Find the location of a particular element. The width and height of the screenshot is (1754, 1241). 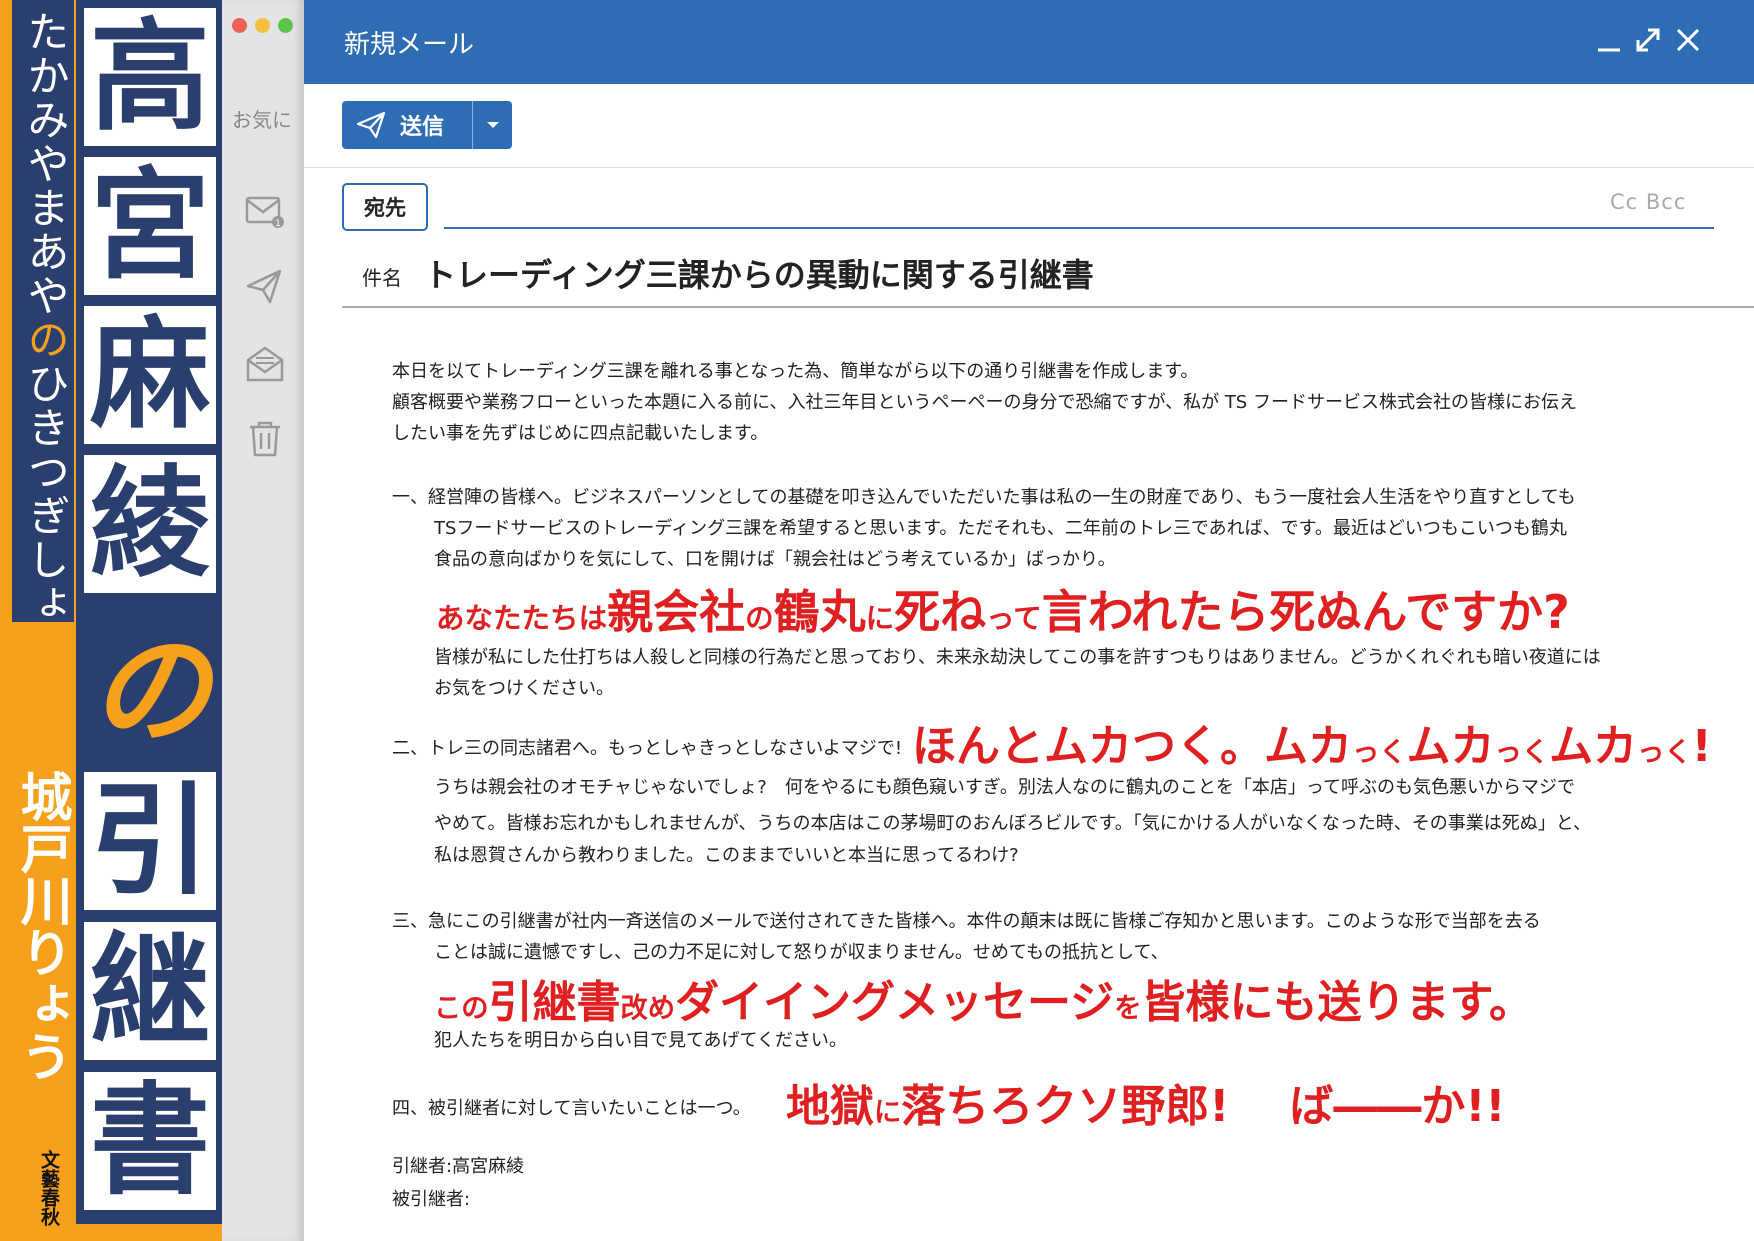

cover-title-char: 麻 is located at coordinates (150, 375).